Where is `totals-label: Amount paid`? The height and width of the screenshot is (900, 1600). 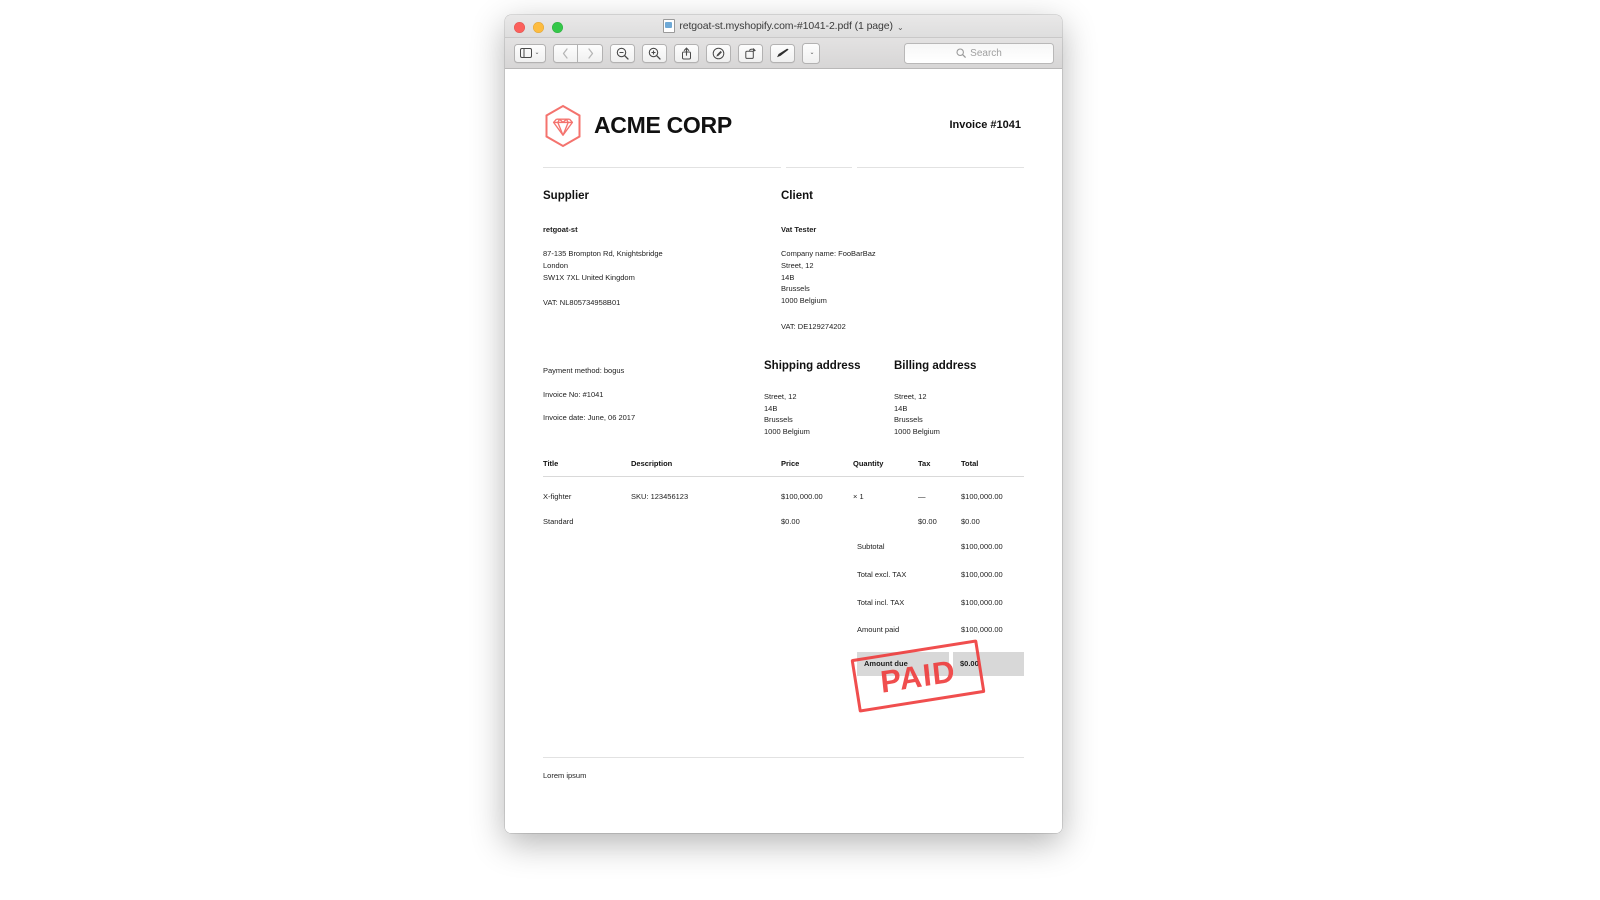 totals-label: Amount paid is located at coordinates (878, 630).